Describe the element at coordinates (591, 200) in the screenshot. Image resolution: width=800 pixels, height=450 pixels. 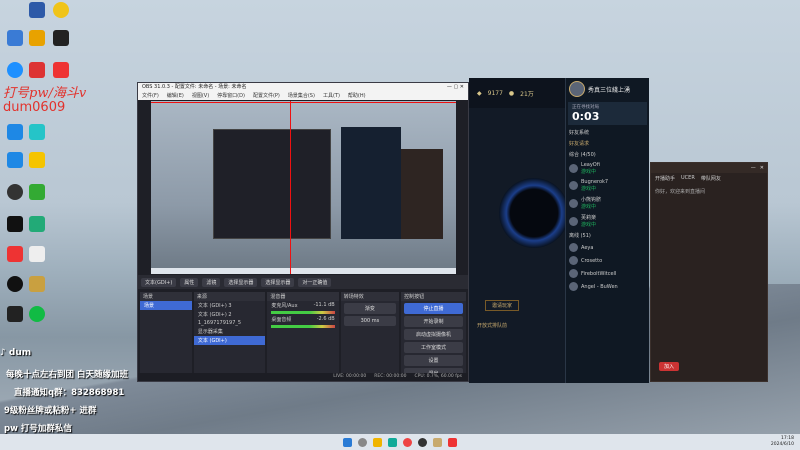
I see `friend-name: 小熊钩脐` at that location.